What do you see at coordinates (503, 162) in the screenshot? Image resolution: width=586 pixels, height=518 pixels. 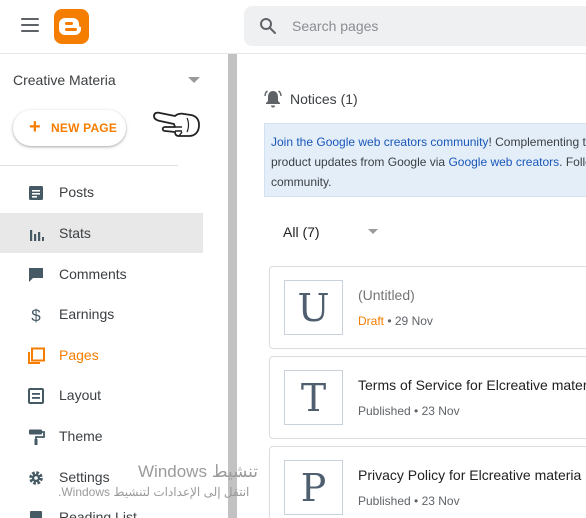 I see `web-creators-link: Google web creators` at bounding box center [503, 162].